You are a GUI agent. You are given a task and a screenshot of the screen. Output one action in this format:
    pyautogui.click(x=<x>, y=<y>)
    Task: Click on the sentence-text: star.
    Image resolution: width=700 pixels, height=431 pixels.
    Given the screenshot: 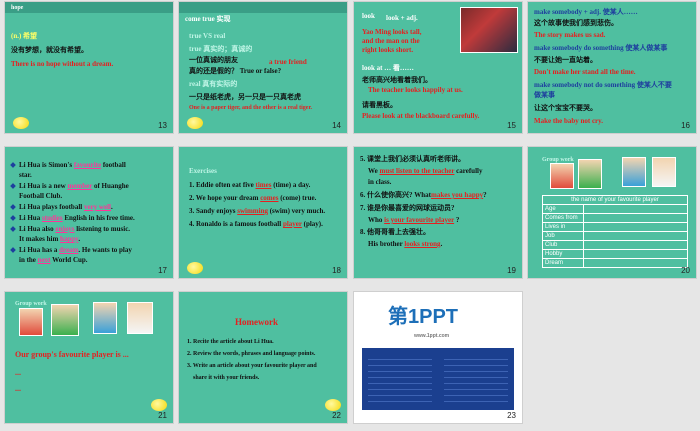 What is the action you would take?
    pyautogui.click(x=25, y=175)
    